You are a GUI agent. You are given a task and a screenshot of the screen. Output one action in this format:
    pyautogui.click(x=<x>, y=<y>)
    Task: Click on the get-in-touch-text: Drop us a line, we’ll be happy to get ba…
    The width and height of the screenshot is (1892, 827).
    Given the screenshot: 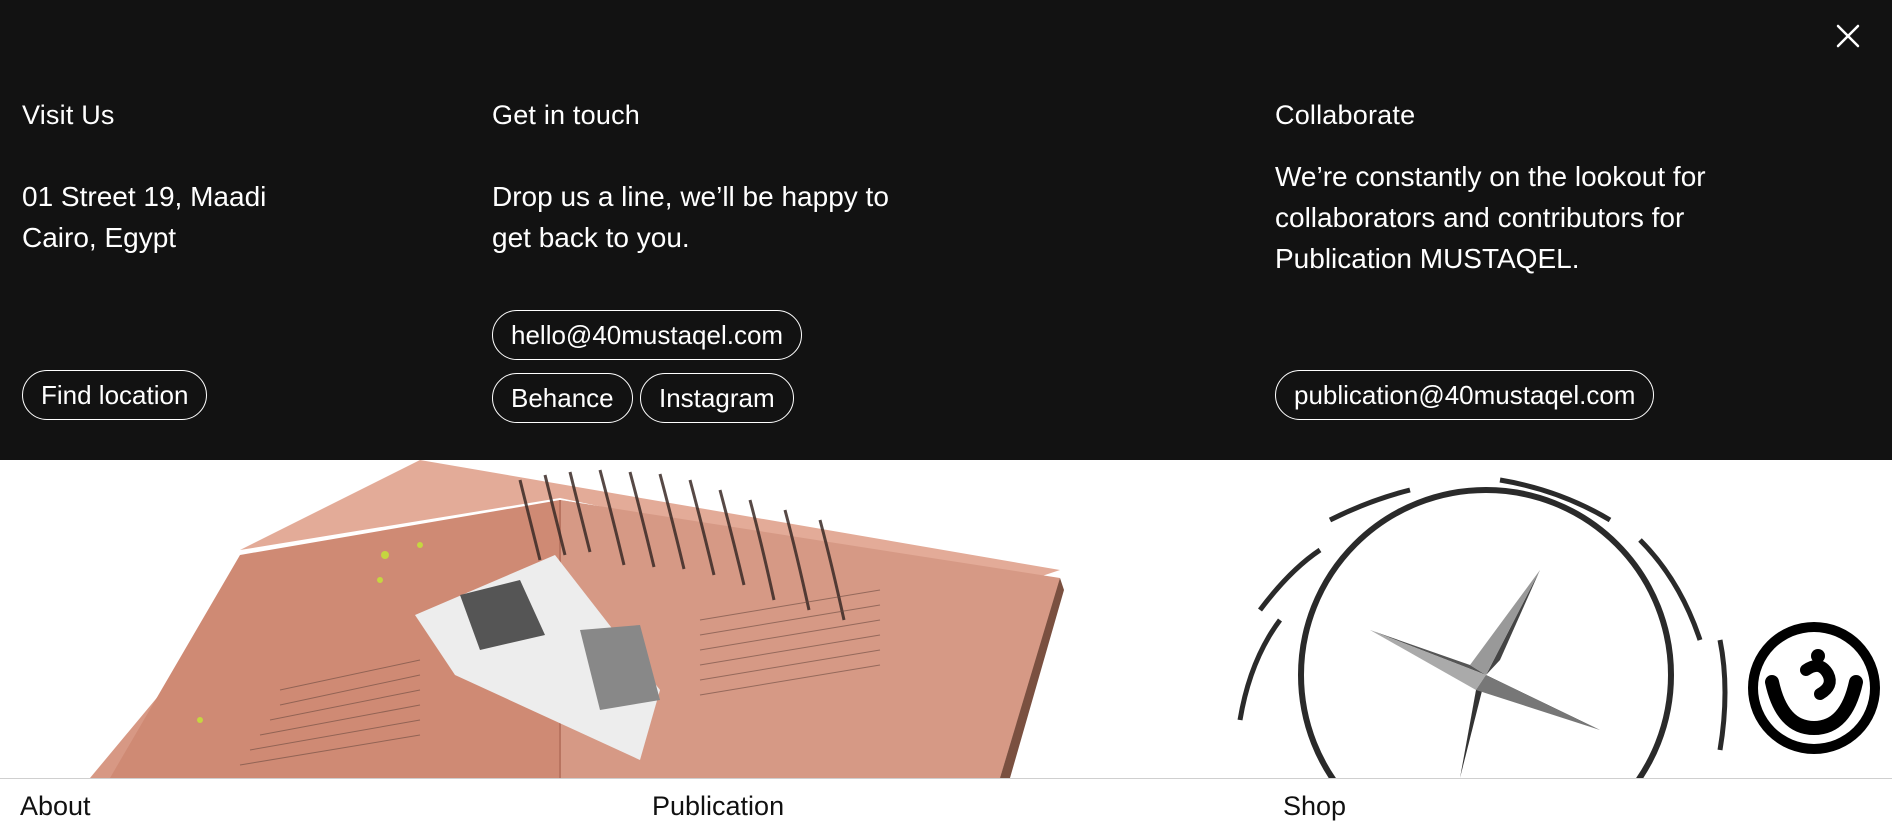 What is the action you would take?
    pyautogui.click(x=690, y=217)
    